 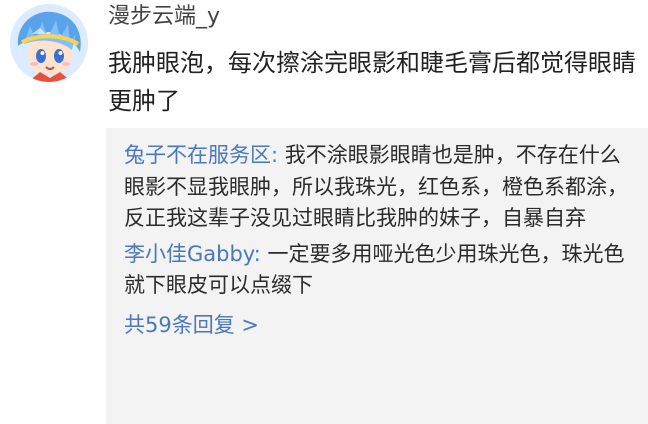 I want to click on anime-avatar-icon, so click(x=49, y=43).